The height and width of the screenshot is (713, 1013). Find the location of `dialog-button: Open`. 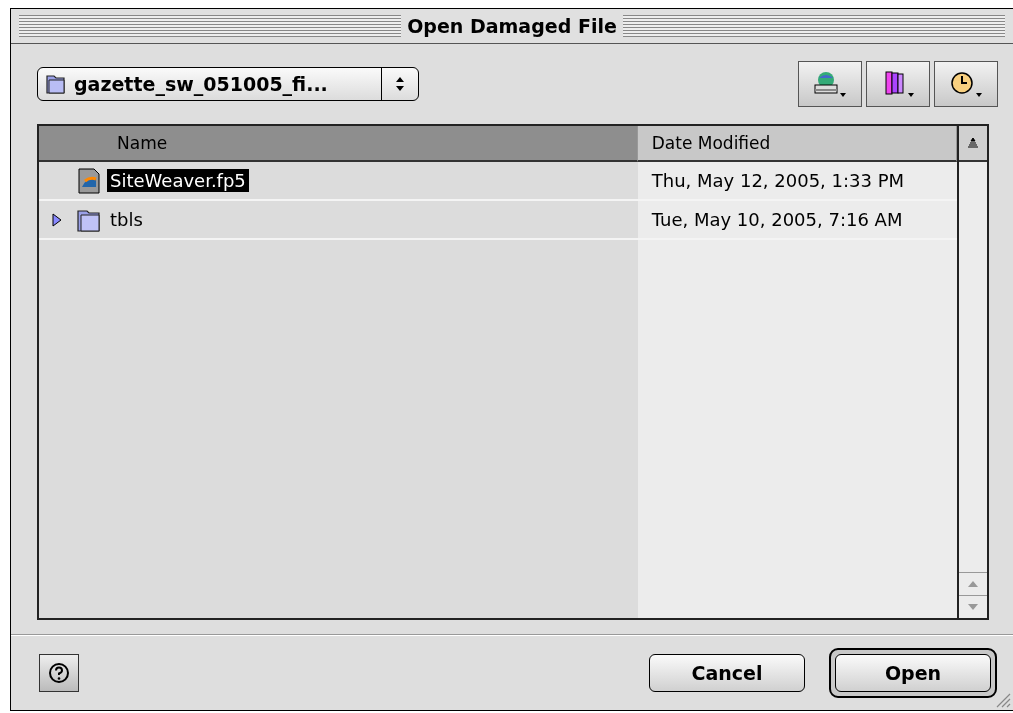

dialog-button: Open is located at coordinates (913, 673).